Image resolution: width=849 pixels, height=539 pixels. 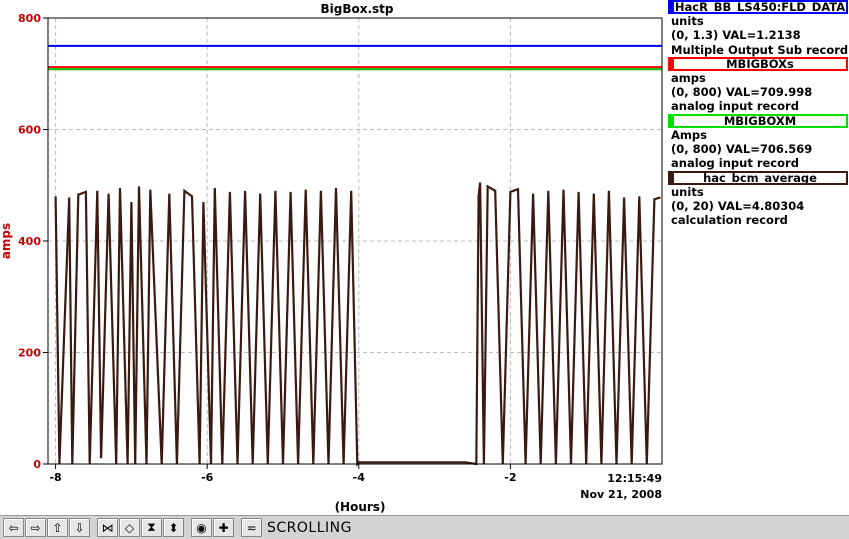 What do you see at coordinates (129, 527) in the screenshot?
I see `zoom-out-x-icon: ◇` at bounding box center [129, 527].